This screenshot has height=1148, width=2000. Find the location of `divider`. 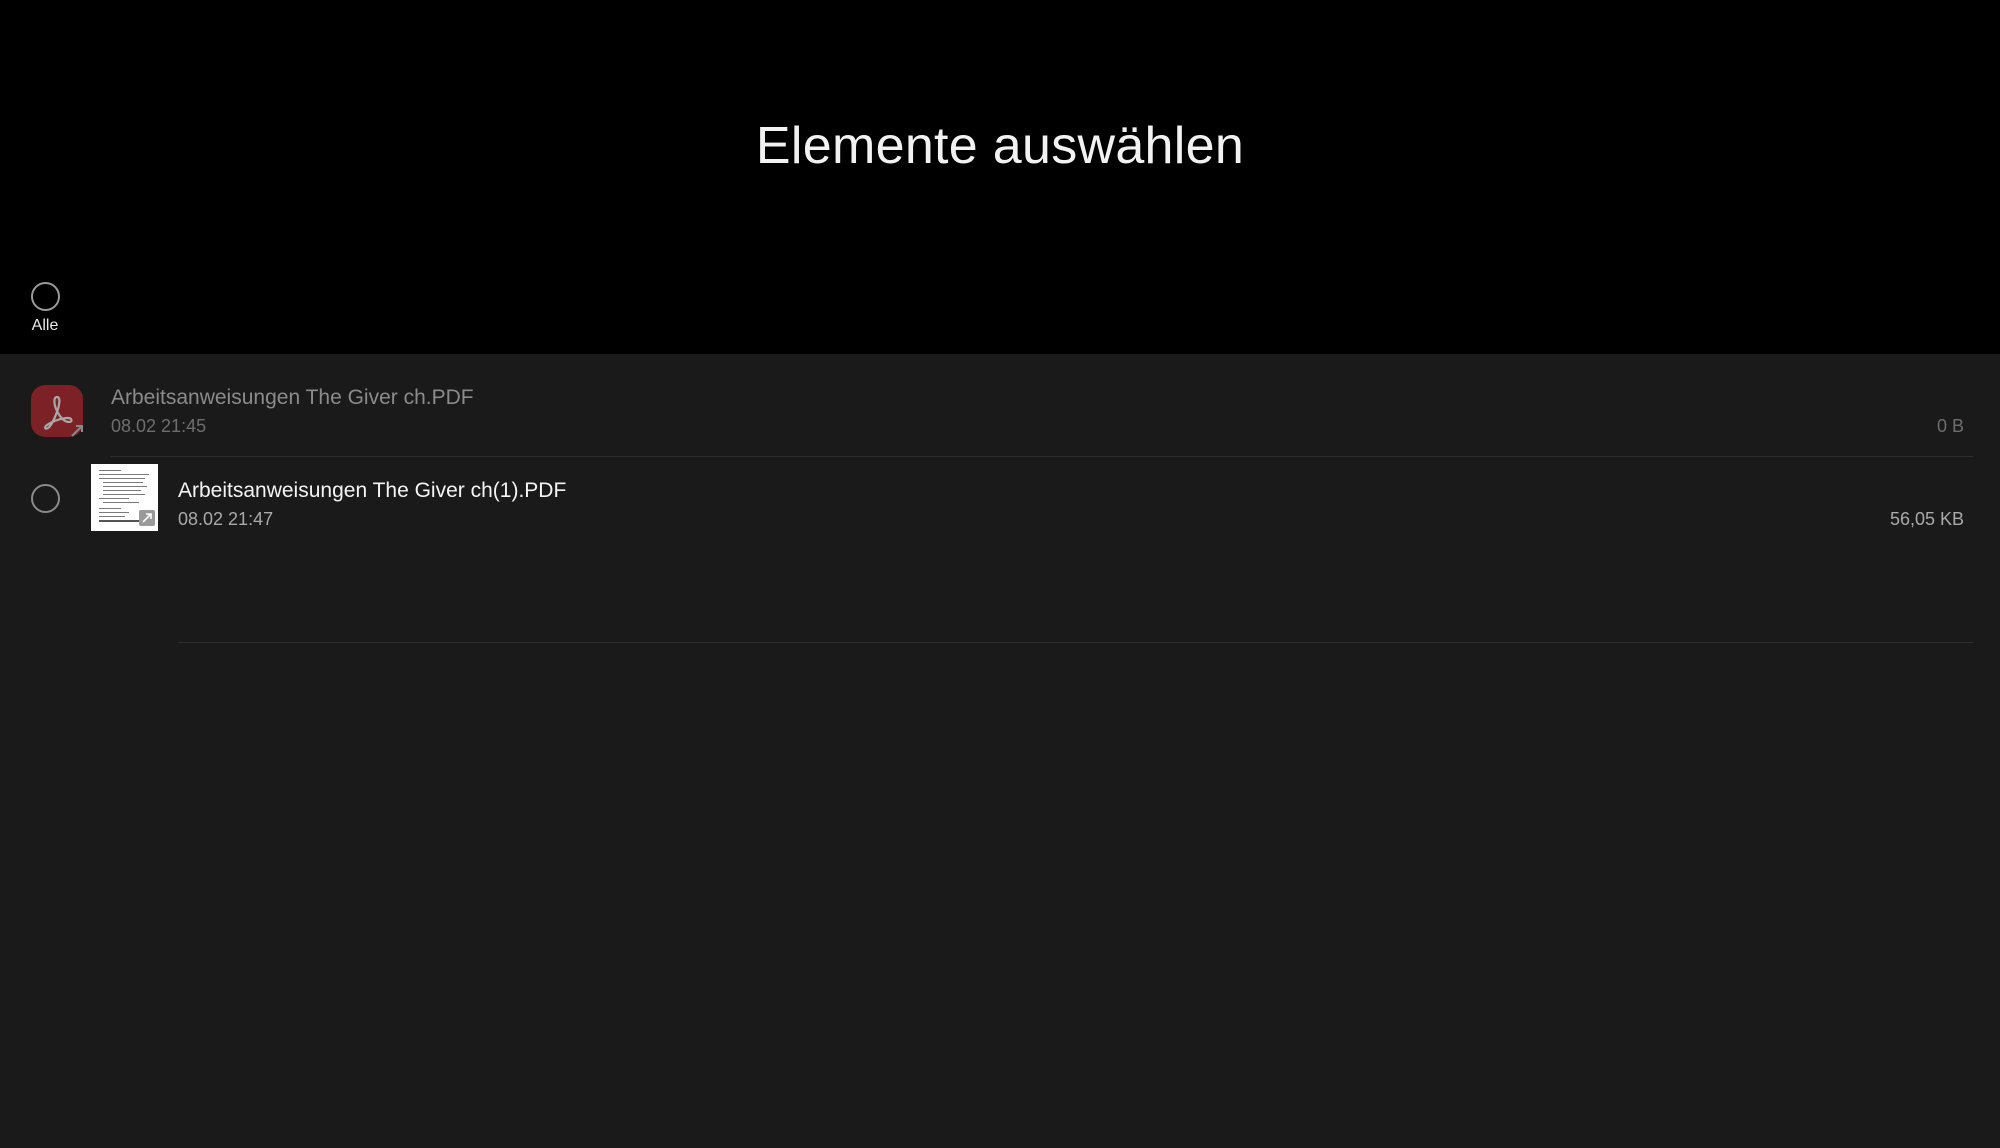

divider is located at coordinates (1075, 642).